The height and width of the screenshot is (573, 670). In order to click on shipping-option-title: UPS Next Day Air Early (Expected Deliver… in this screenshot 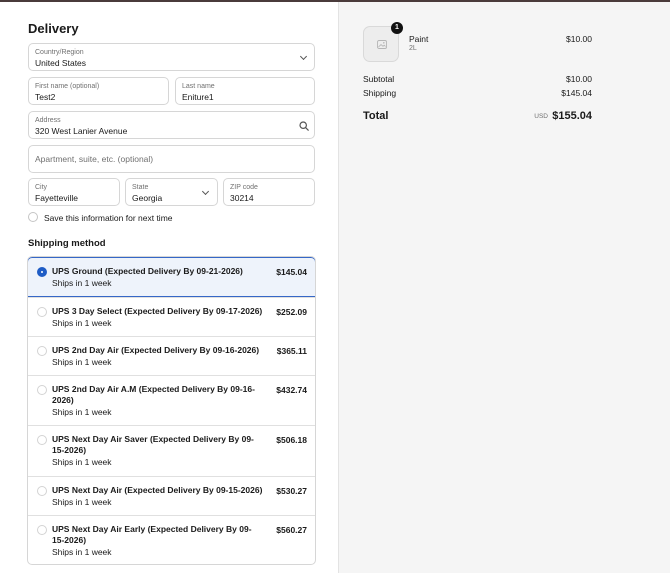, I will do `click(152, 534)`.